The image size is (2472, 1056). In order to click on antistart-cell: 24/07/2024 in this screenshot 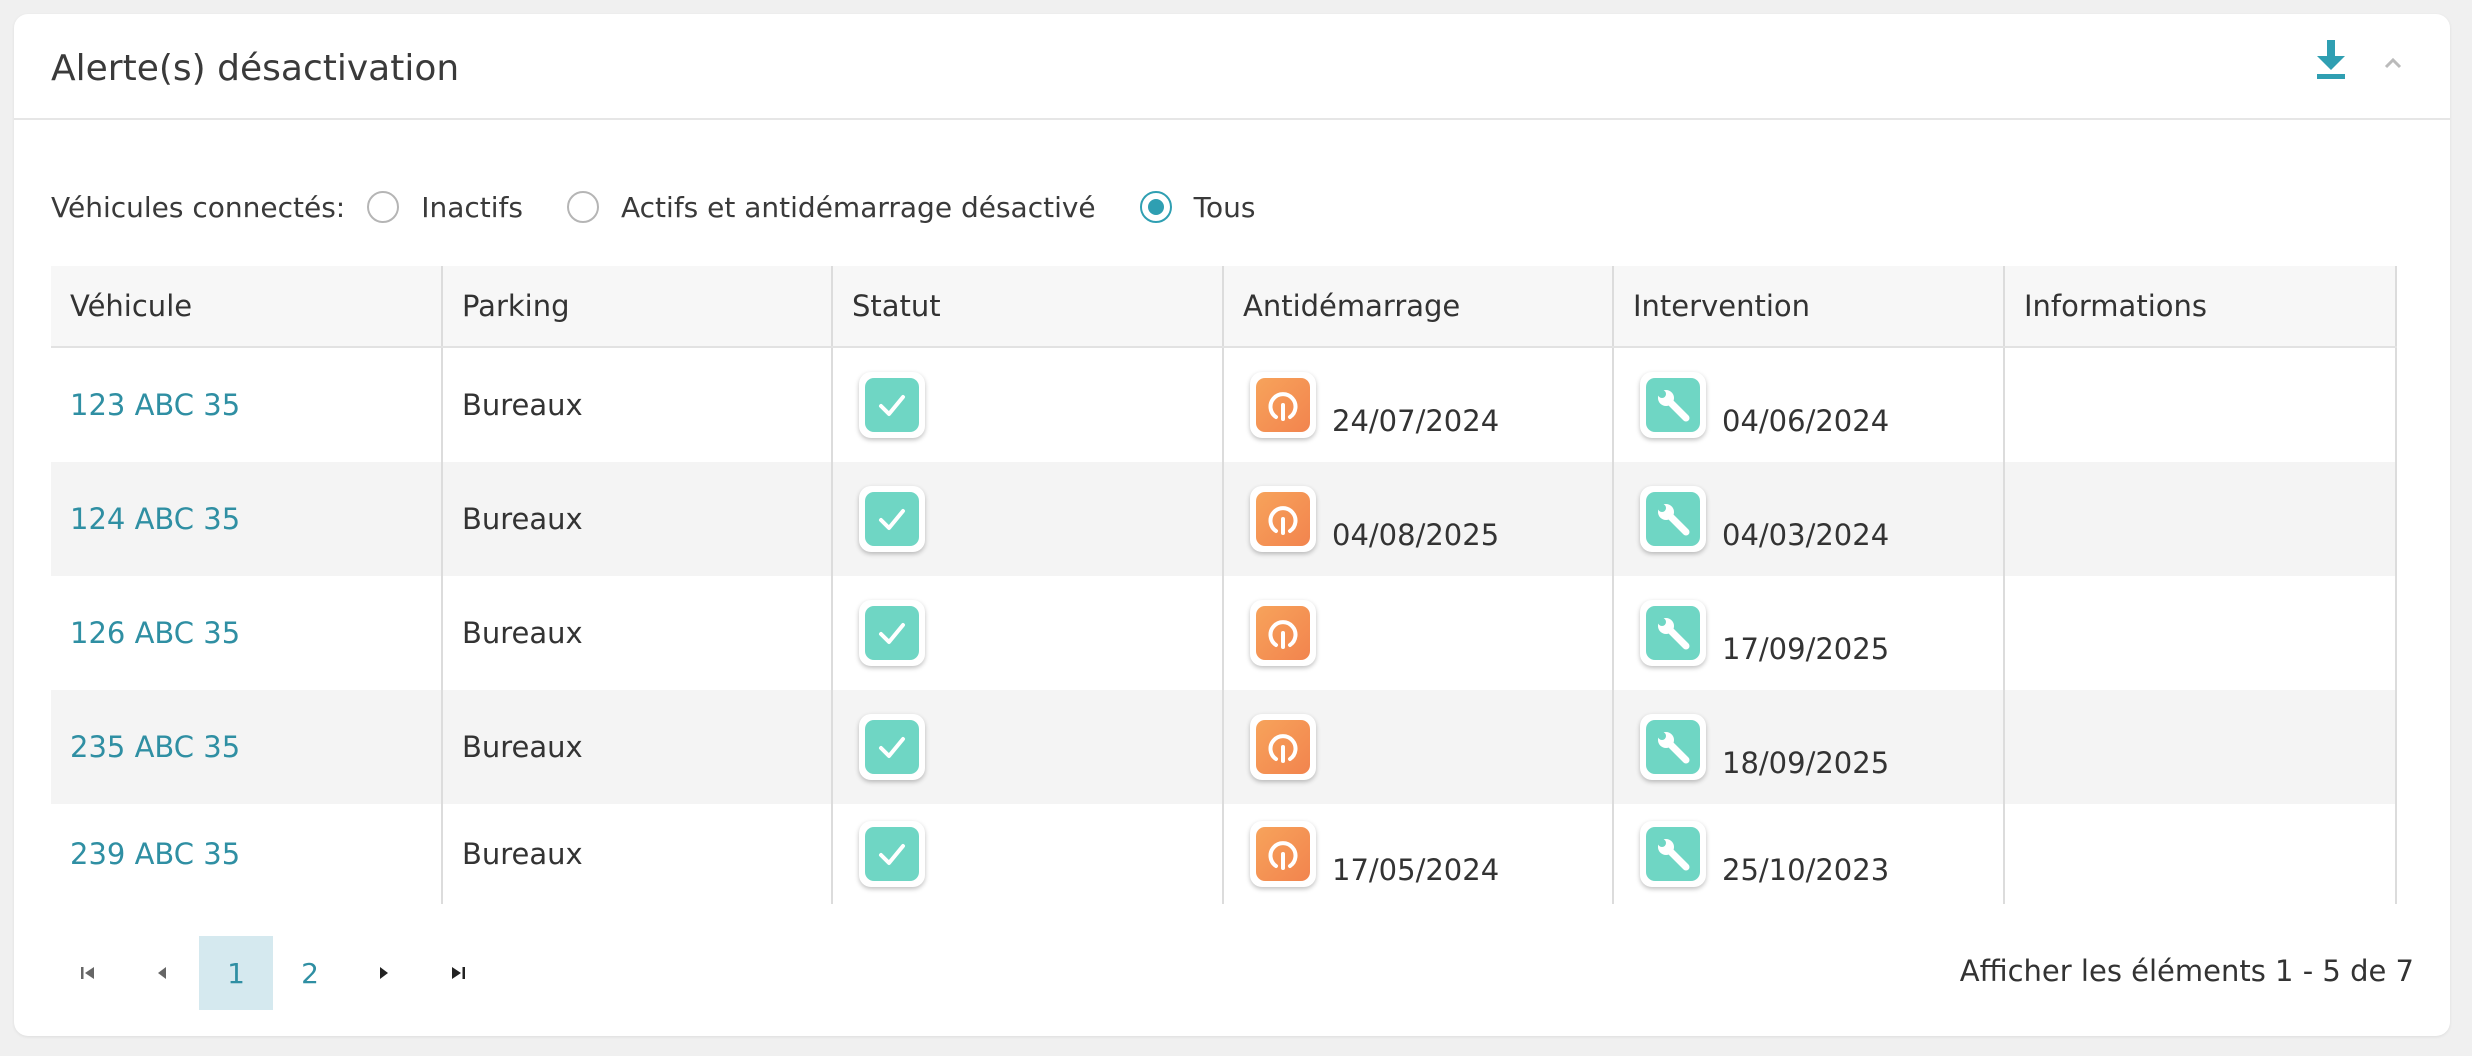, I will do `click(1418, 404)`.